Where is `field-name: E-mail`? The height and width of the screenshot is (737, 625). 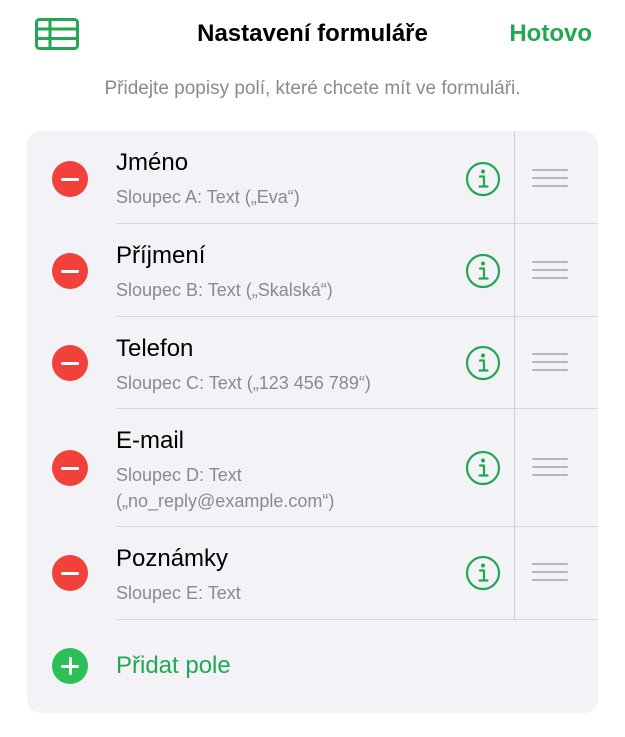 field-name: E-mail is located at coordinates (150, 441).